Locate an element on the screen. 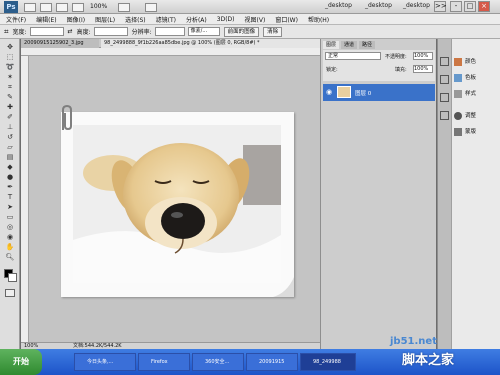 The width and height of the screenshot is (500, 375). front-image-button: 前面的图像 is located at coordinates (241, 31).